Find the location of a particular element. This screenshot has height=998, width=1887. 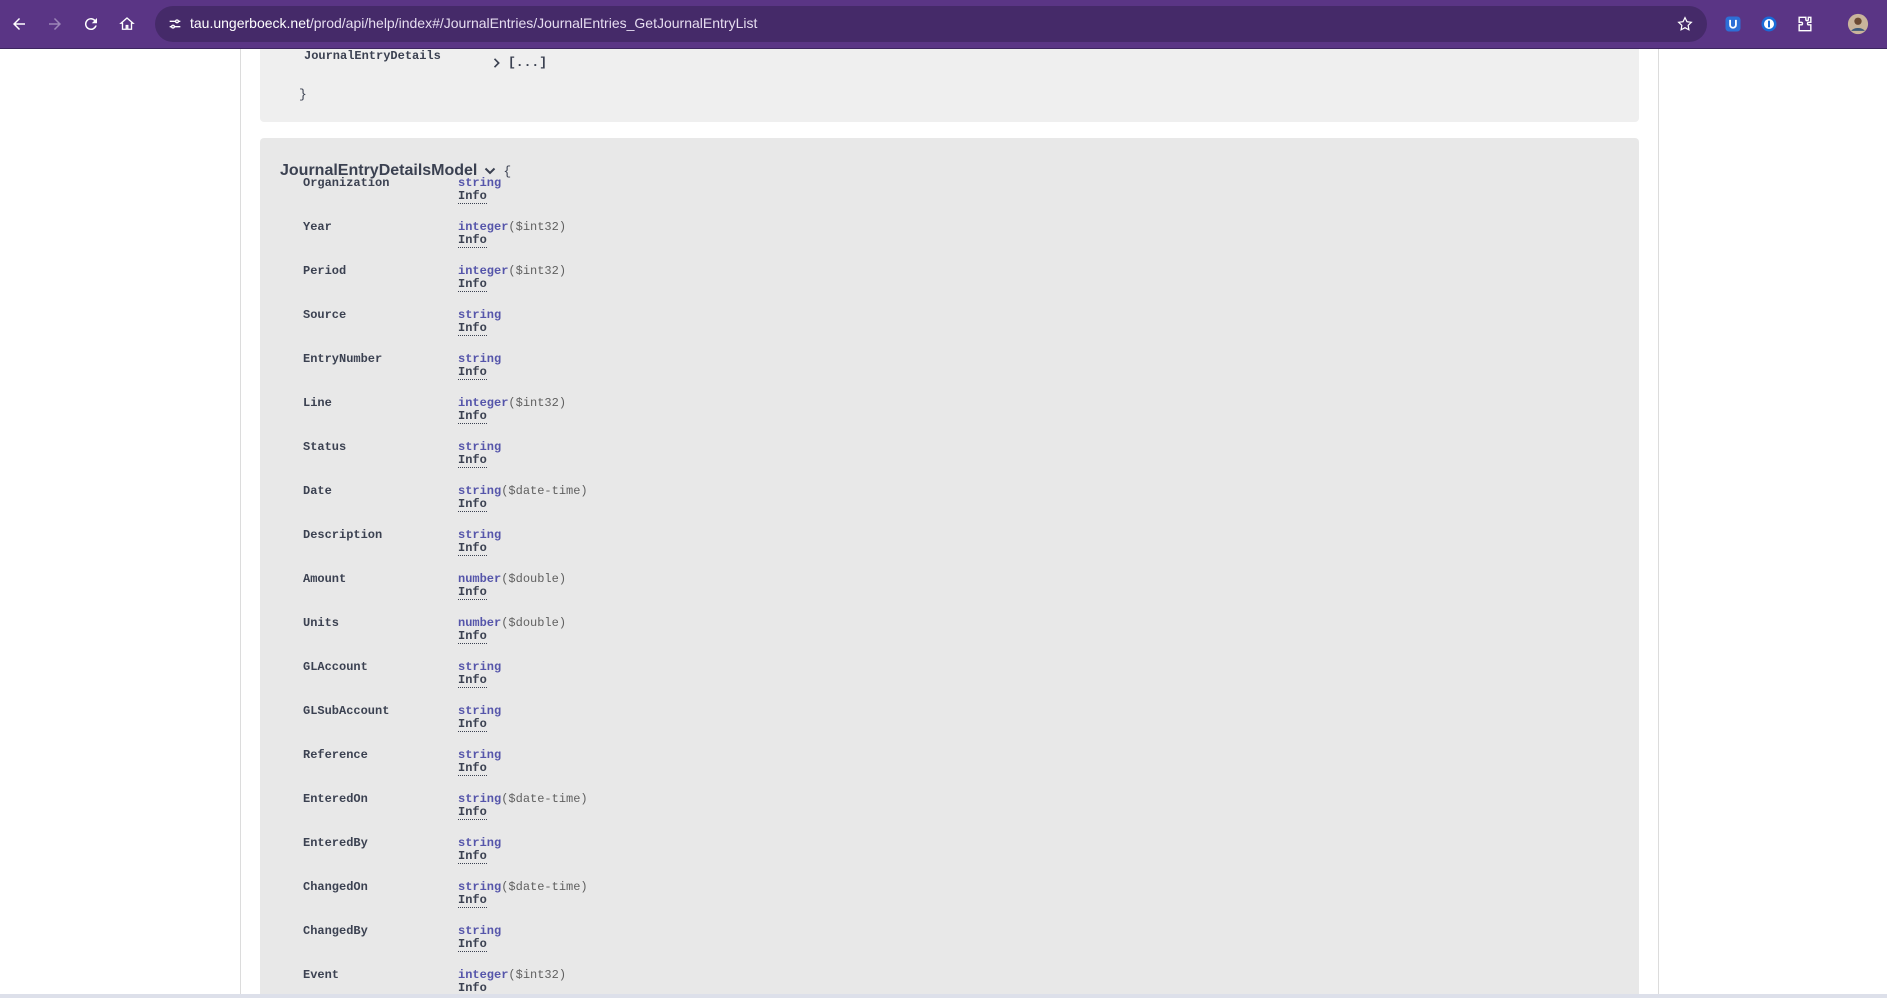

extensions-button is located at coordinates (1805, 24).